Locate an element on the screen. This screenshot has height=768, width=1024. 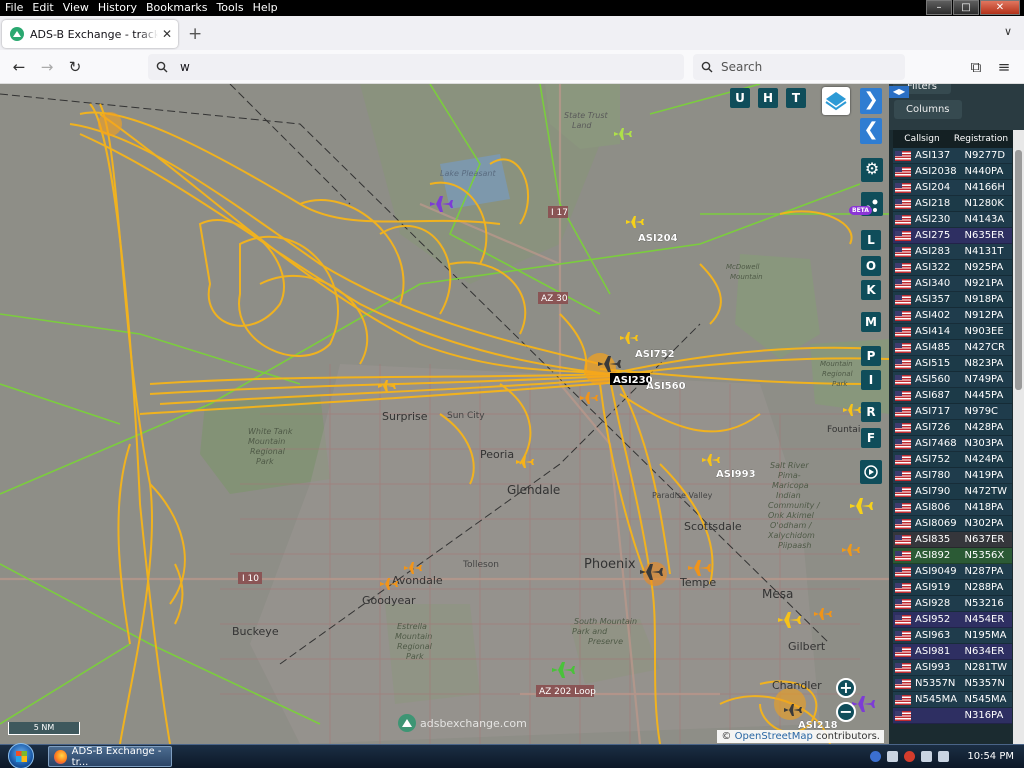
aircraft-label-asi752: ASI752 is located at coordinates (655, 354).